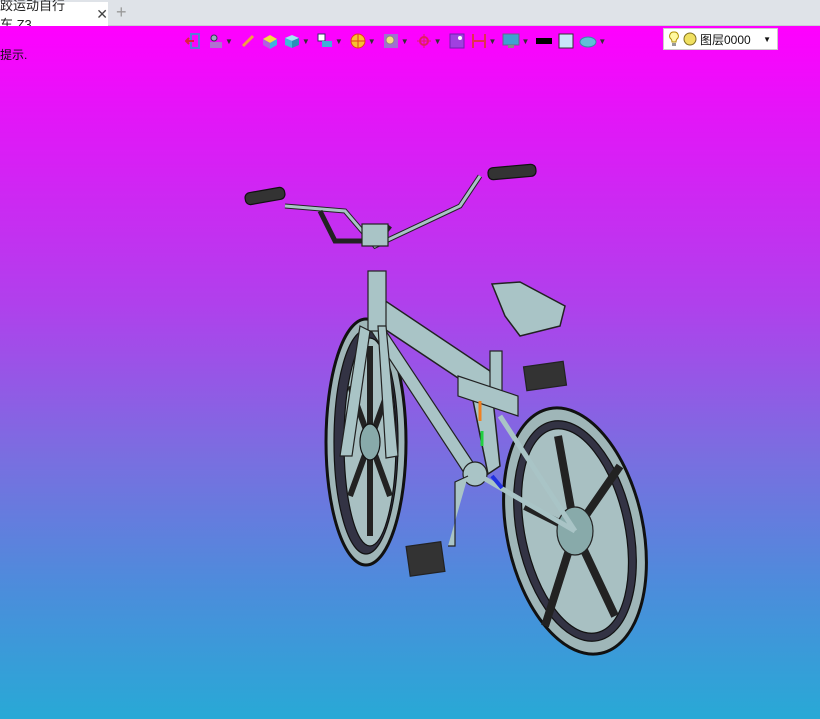 This screenshot has height=719, width=820. Describe the element at coordinates (512, 172) in the screenshot. I see `right-grip` at that location.